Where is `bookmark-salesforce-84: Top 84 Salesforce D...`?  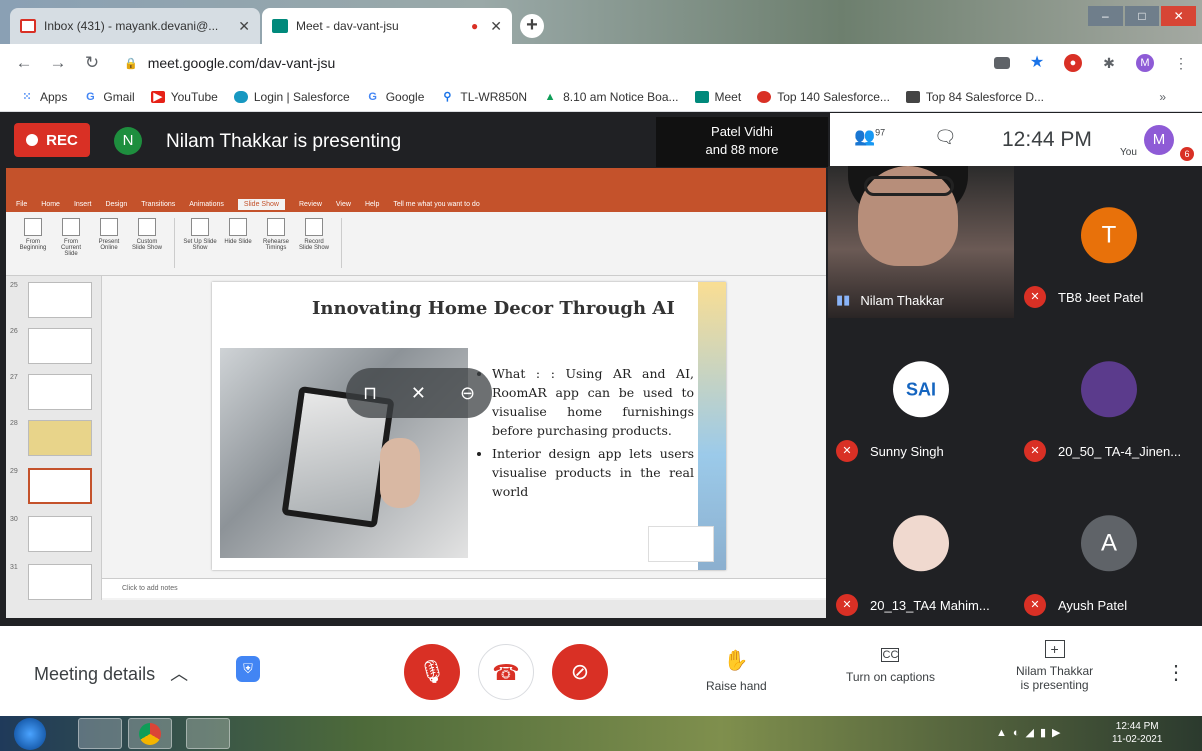
bookmark-salesforce-84: Top 84 Salesforce D... is located at coordinates (974, 96).